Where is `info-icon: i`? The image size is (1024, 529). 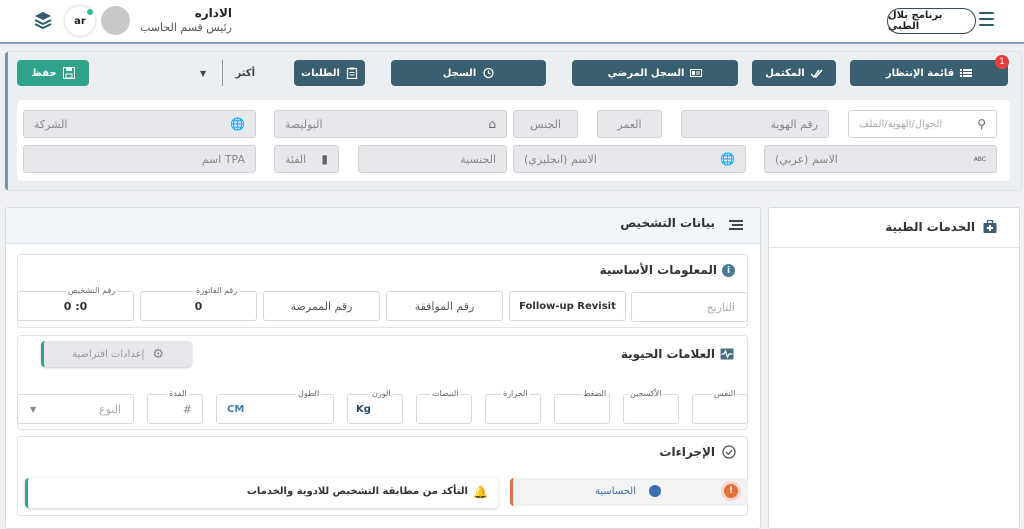 info-icon: i is located at coordinates (728, 270).